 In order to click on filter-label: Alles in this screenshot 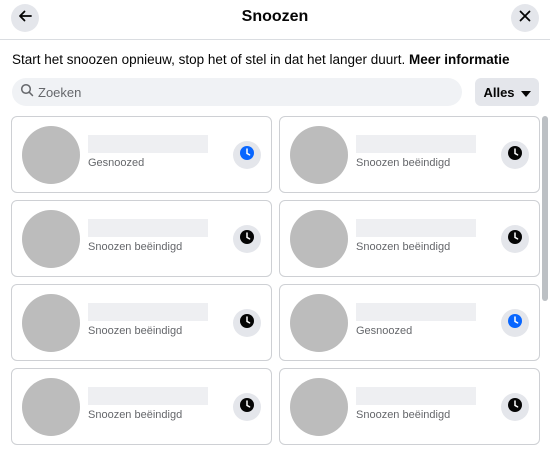, I will do `click(499, 92)`.